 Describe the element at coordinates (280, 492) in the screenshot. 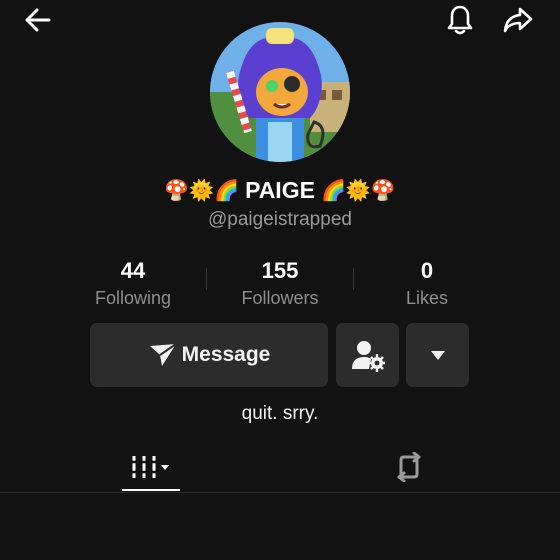

I see `tabs-divider` at that location.